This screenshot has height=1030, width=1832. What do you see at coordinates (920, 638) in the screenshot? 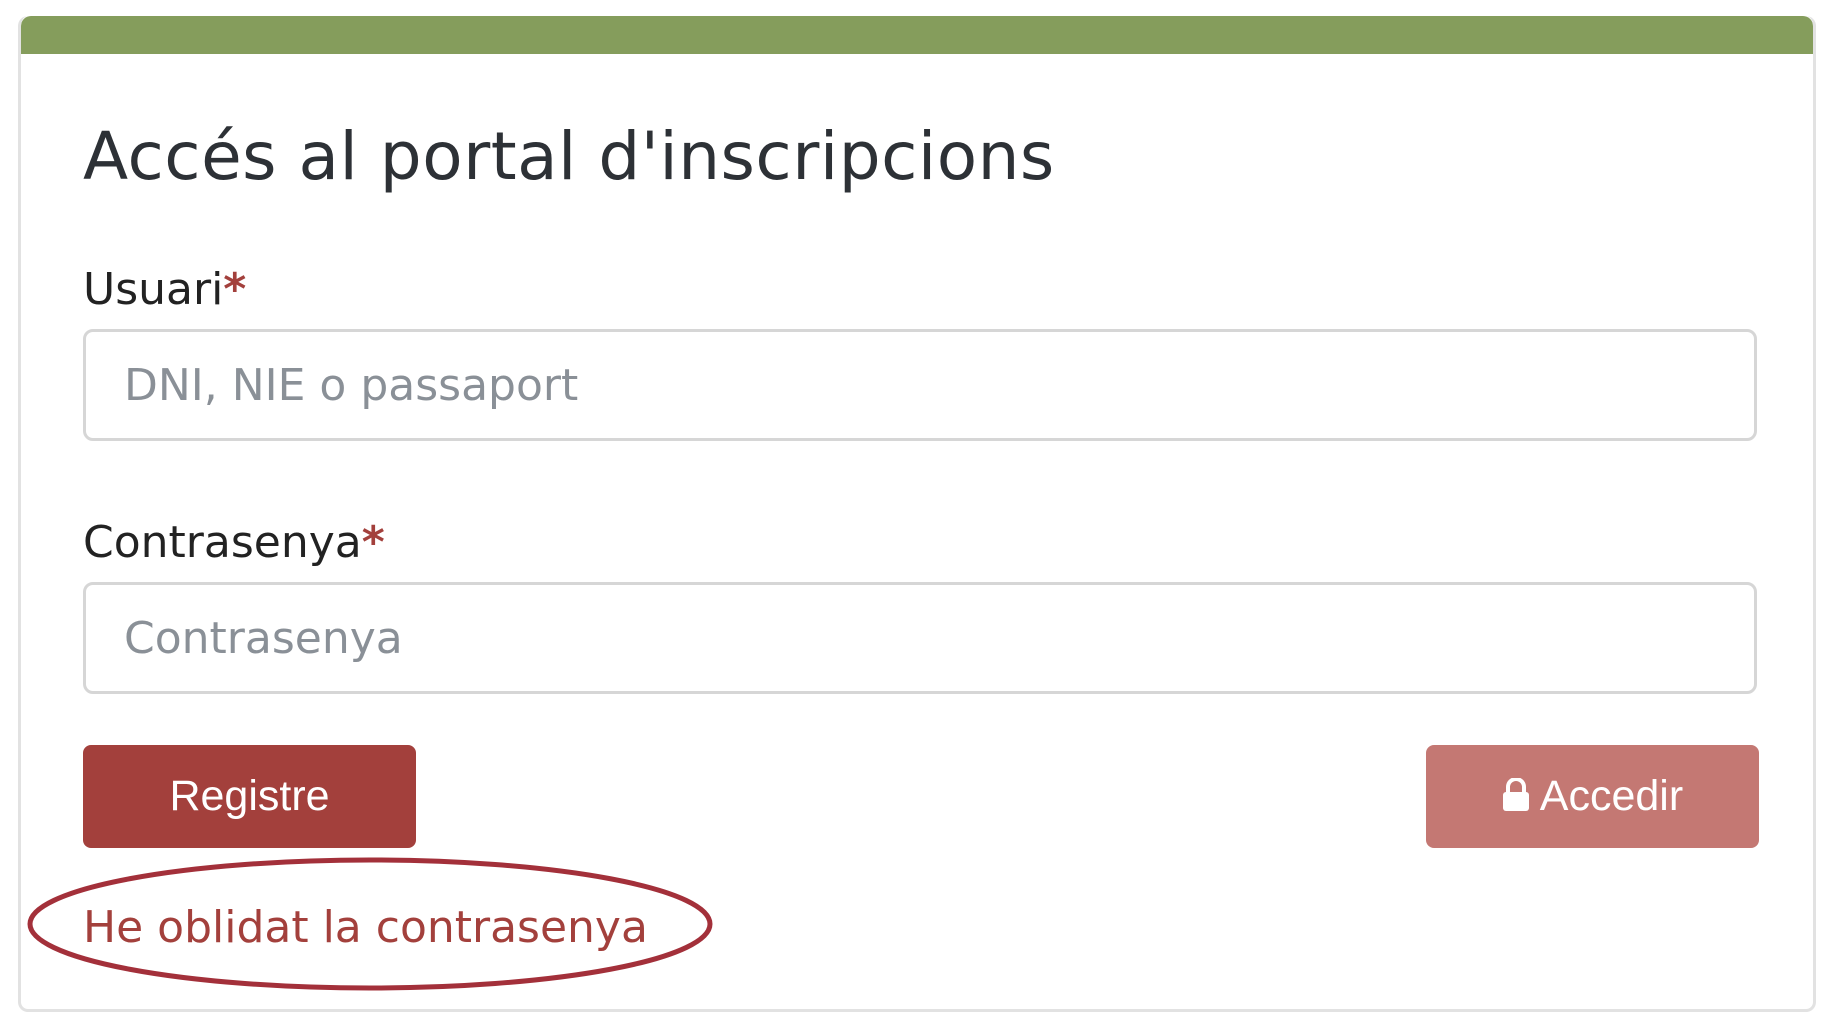
I see `password-input` at bounding box center [920, 638].